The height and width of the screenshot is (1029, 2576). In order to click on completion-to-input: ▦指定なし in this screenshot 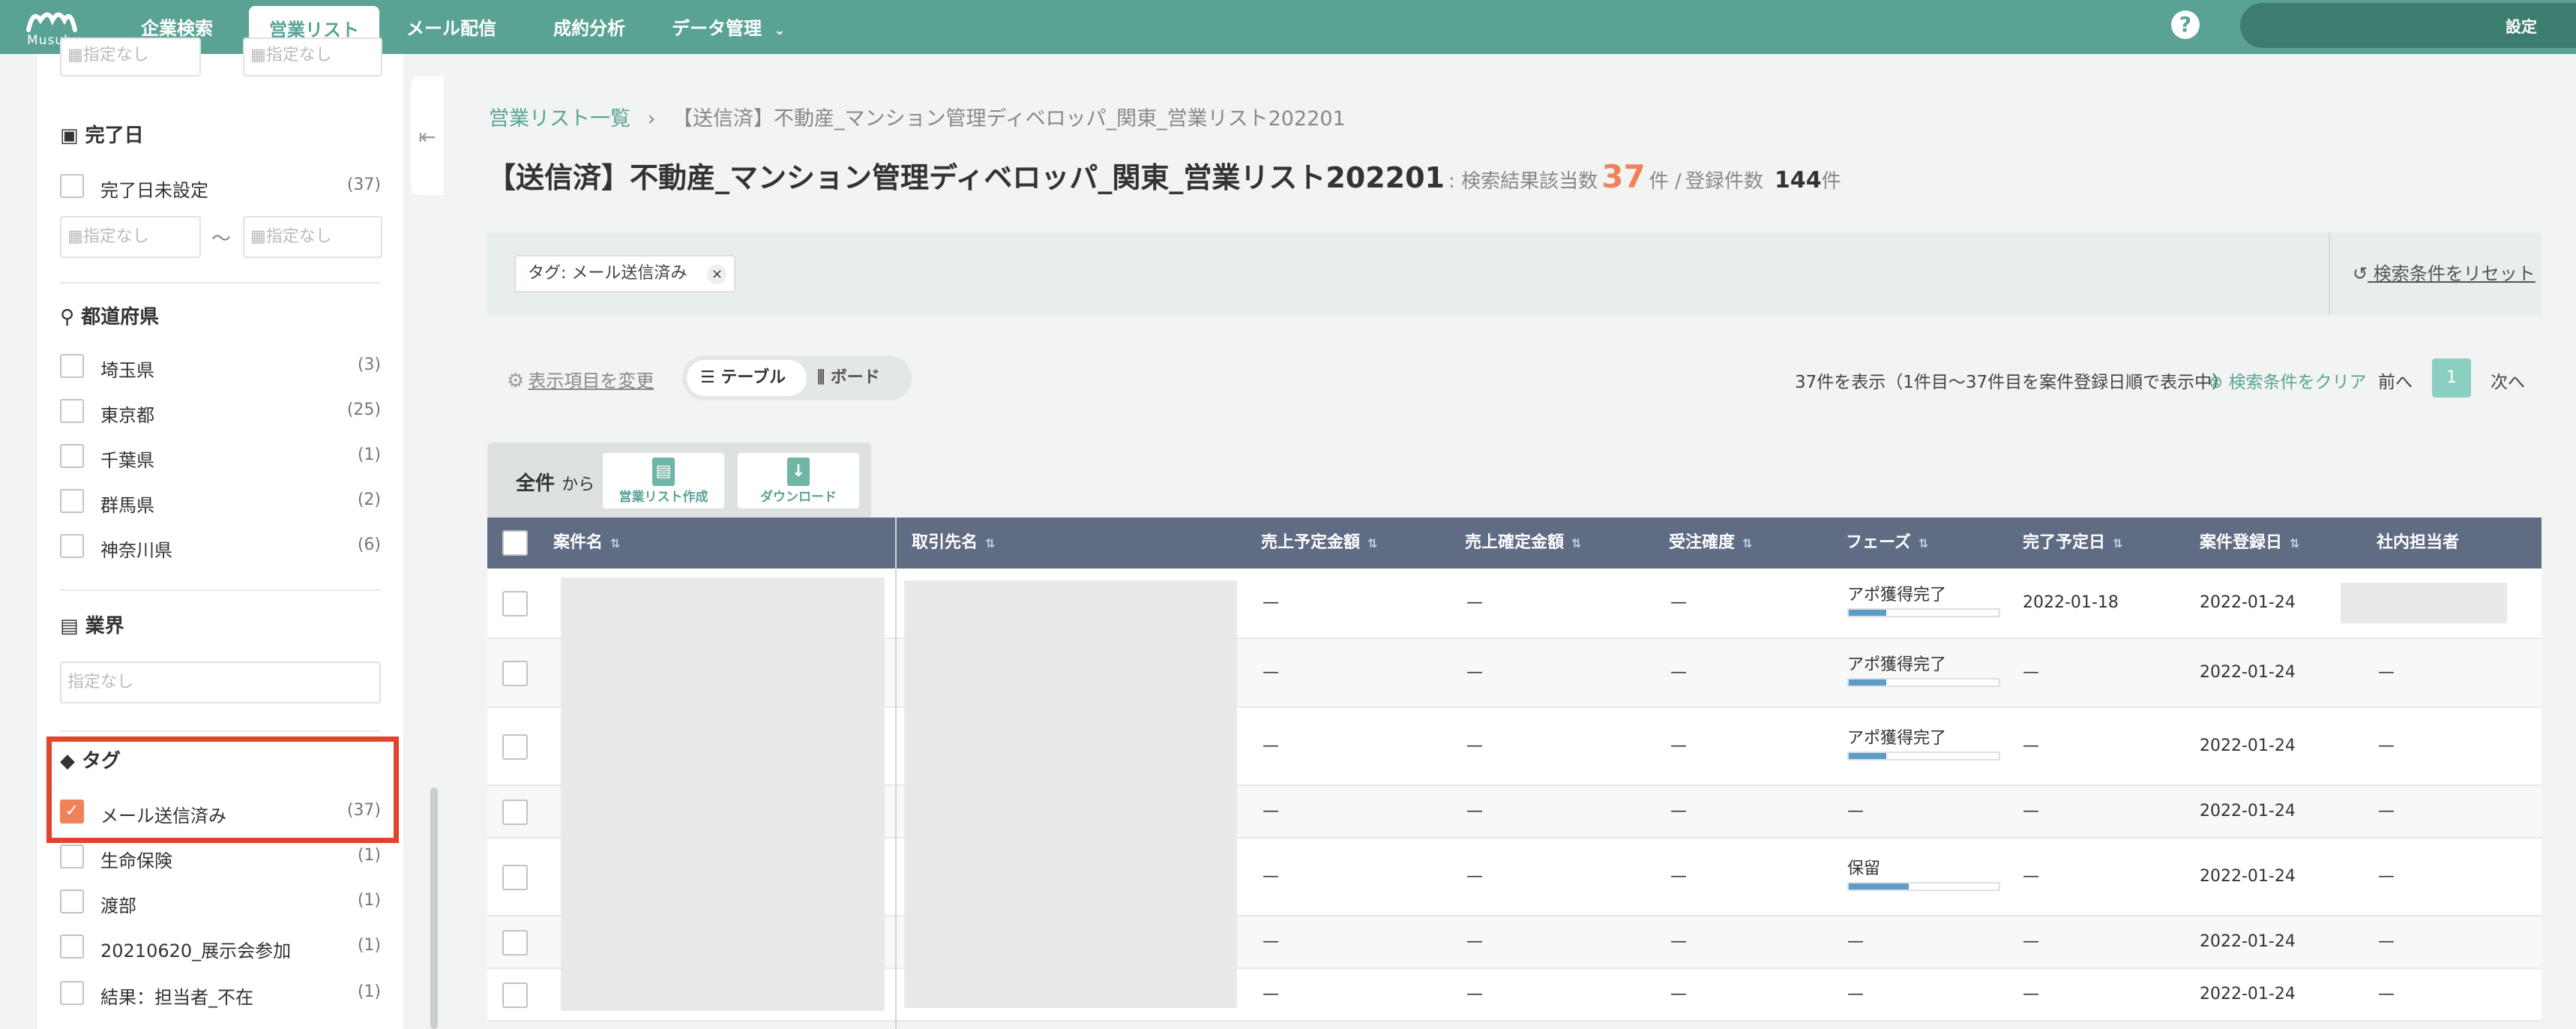, I will do `click(313, 237)`.